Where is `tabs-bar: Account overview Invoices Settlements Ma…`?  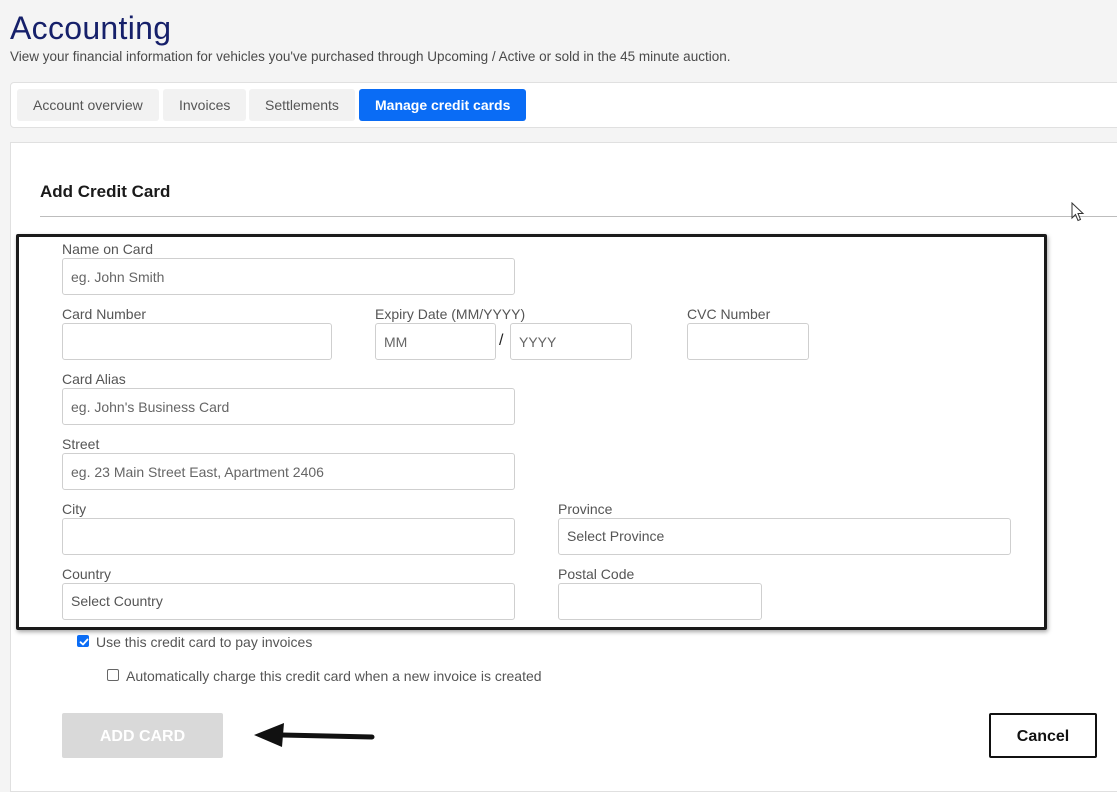 tabs-bar: Account overview Invoices Settlements Ma… is located at coordinates (563, 105).